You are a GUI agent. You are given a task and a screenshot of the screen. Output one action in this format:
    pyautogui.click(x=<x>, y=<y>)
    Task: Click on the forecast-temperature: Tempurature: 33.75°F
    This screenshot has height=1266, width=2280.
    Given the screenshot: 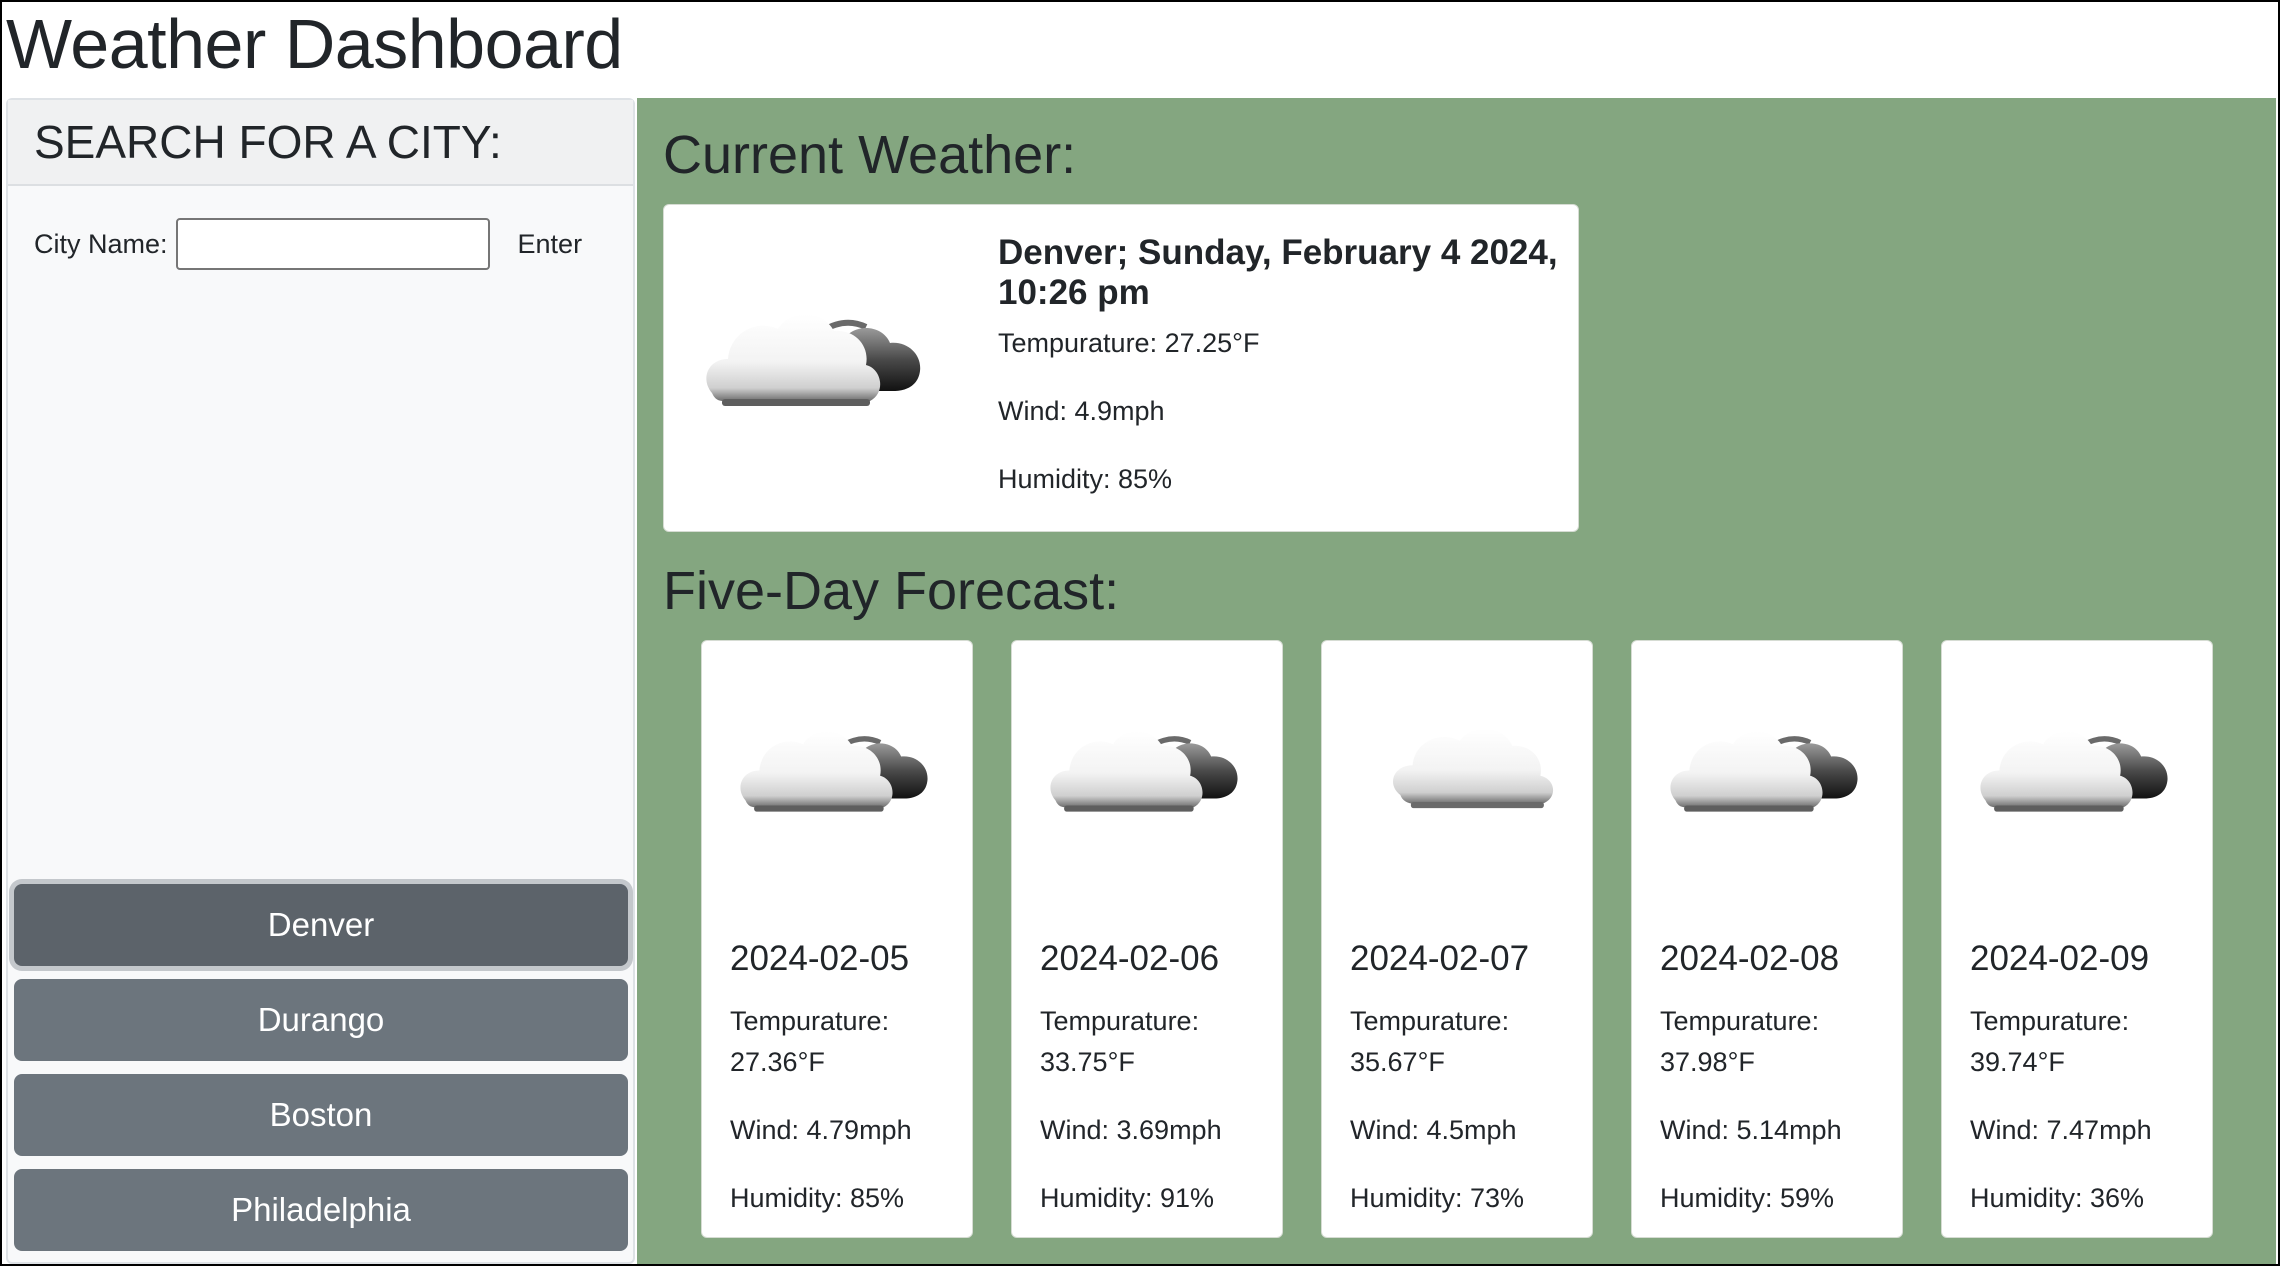 What is the action you would take?
    pyautogui.click(x=1120, y=1041)
    